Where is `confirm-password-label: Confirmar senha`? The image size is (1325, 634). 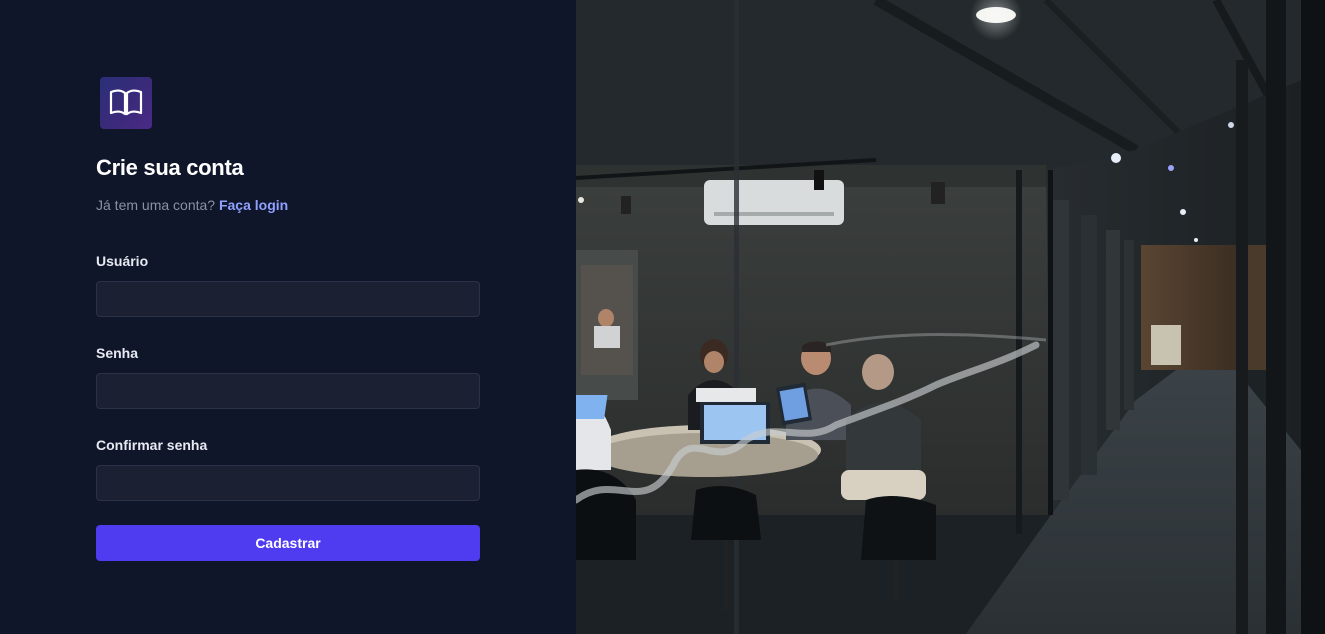 confirm-password-label: Confirmar senha is located at coordinates (152, 445).